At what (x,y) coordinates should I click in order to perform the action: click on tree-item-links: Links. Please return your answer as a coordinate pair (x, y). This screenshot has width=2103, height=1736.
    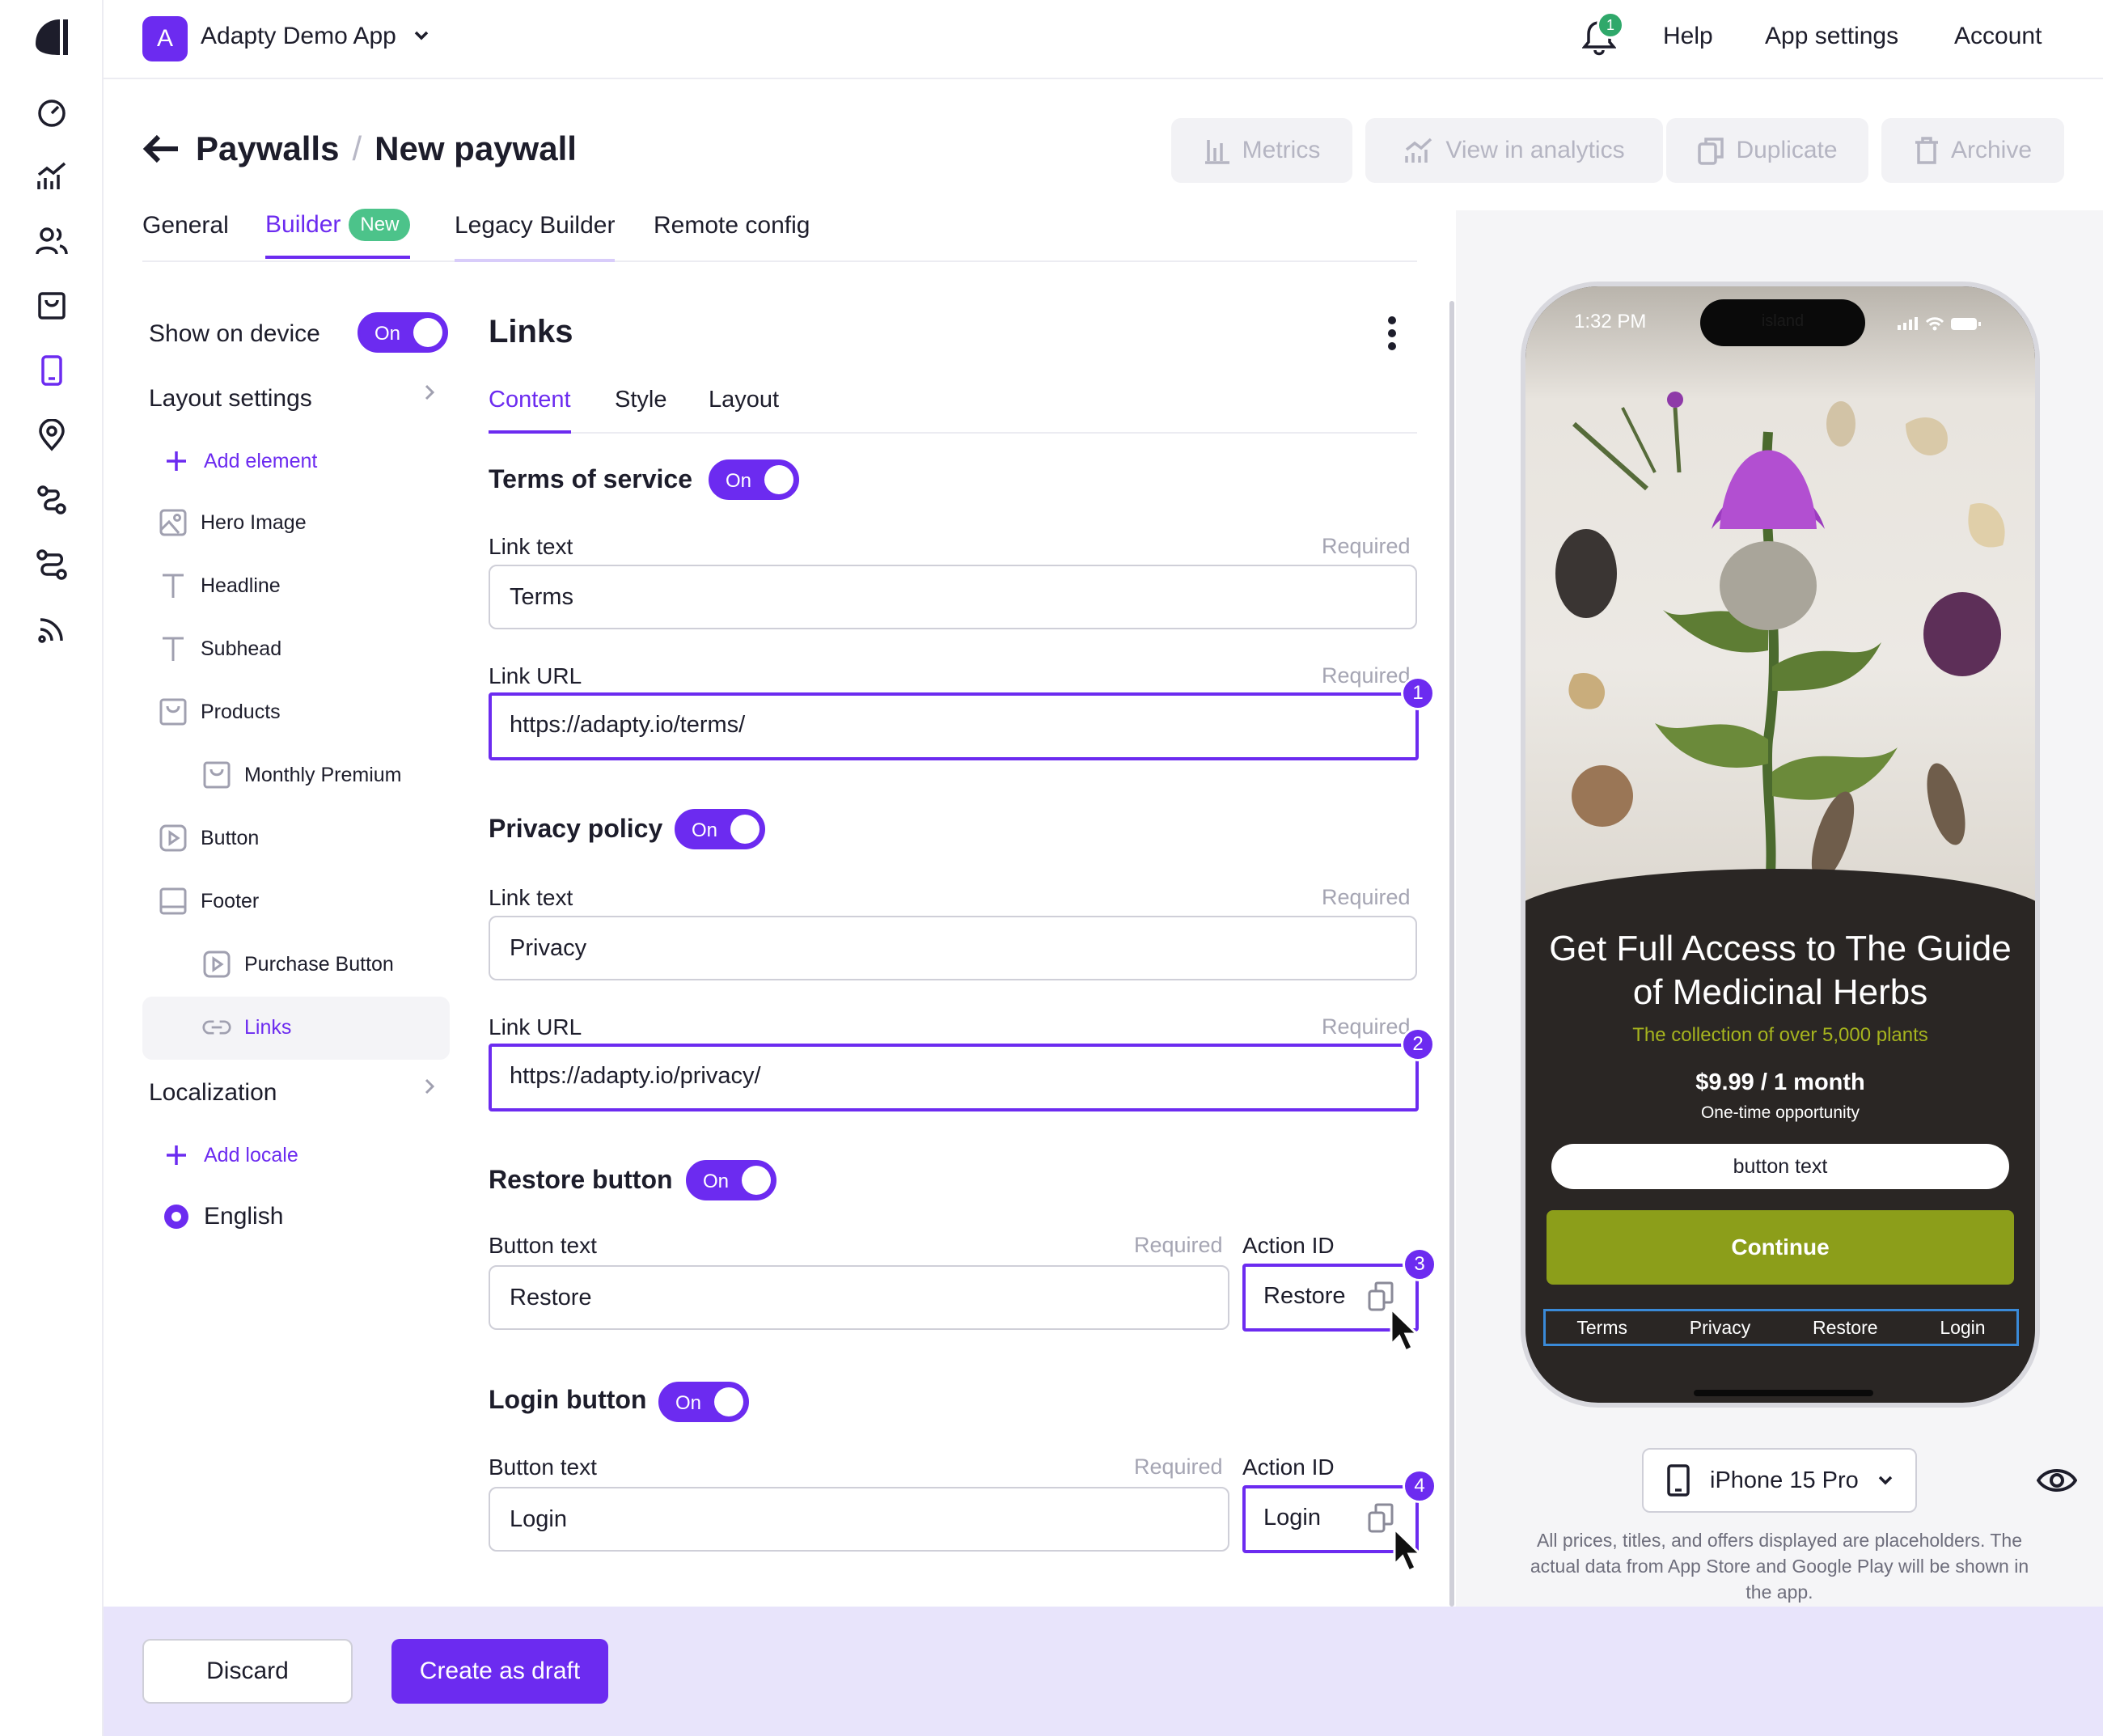
    Looking at the image, I should click on (246, 1027).